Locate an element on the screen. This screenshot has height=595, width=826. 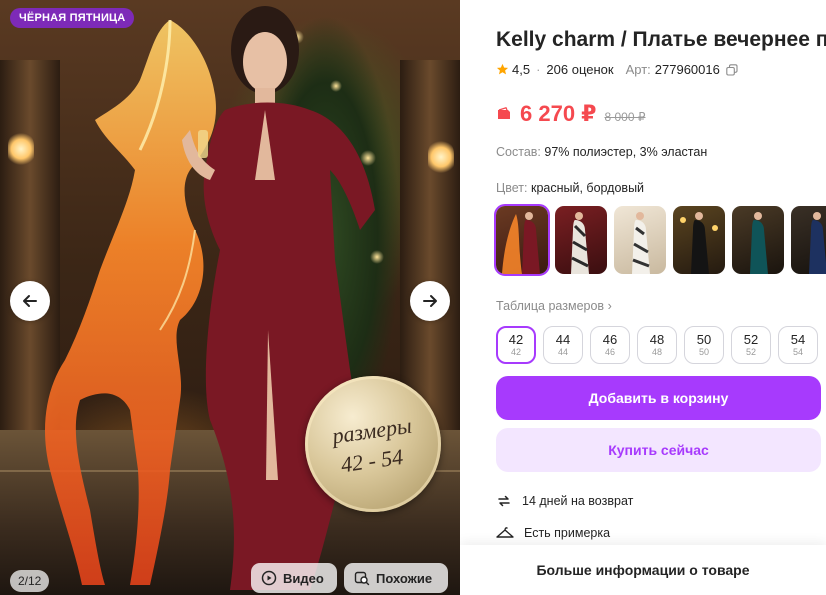
wall-lamp is located at coordinates (441, 157).